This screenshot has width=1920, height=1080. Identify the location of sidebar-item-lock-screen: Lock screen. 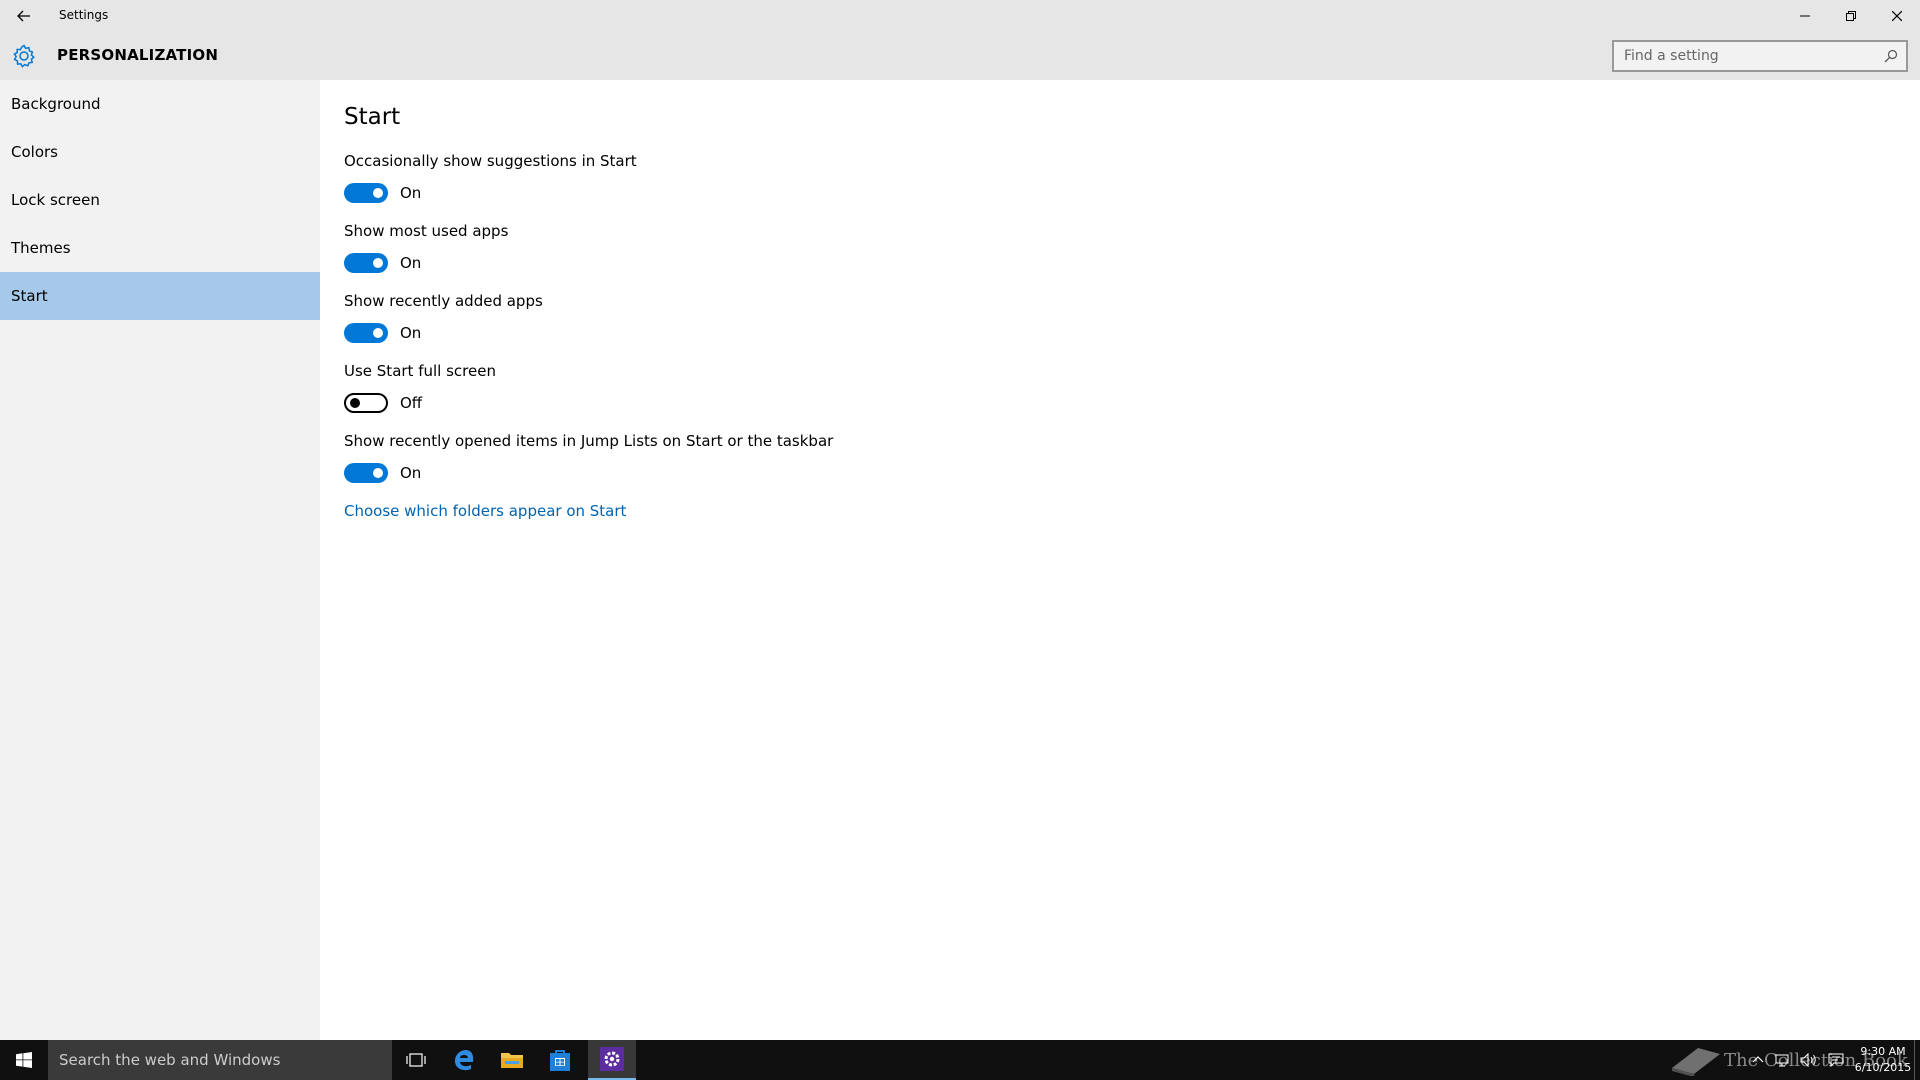
(160, 200).